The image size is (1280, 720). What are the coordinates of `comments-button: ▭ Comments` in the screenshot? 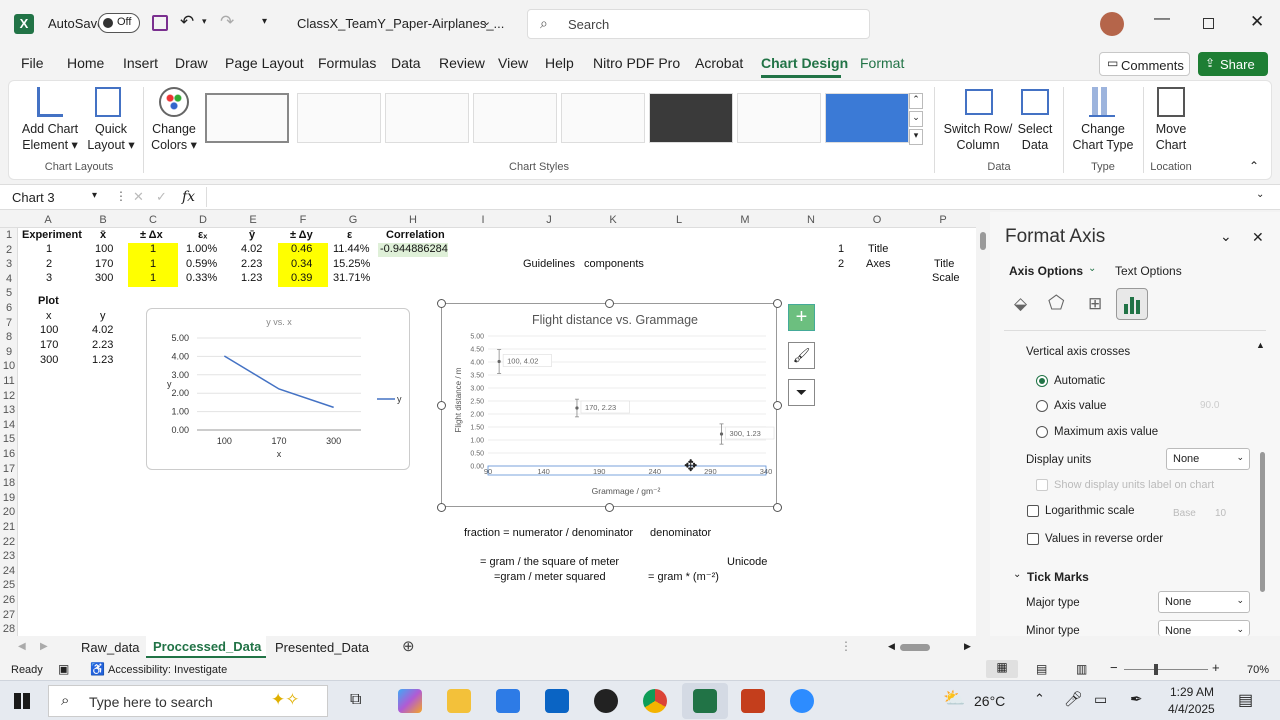 It's located at (1144, 64).